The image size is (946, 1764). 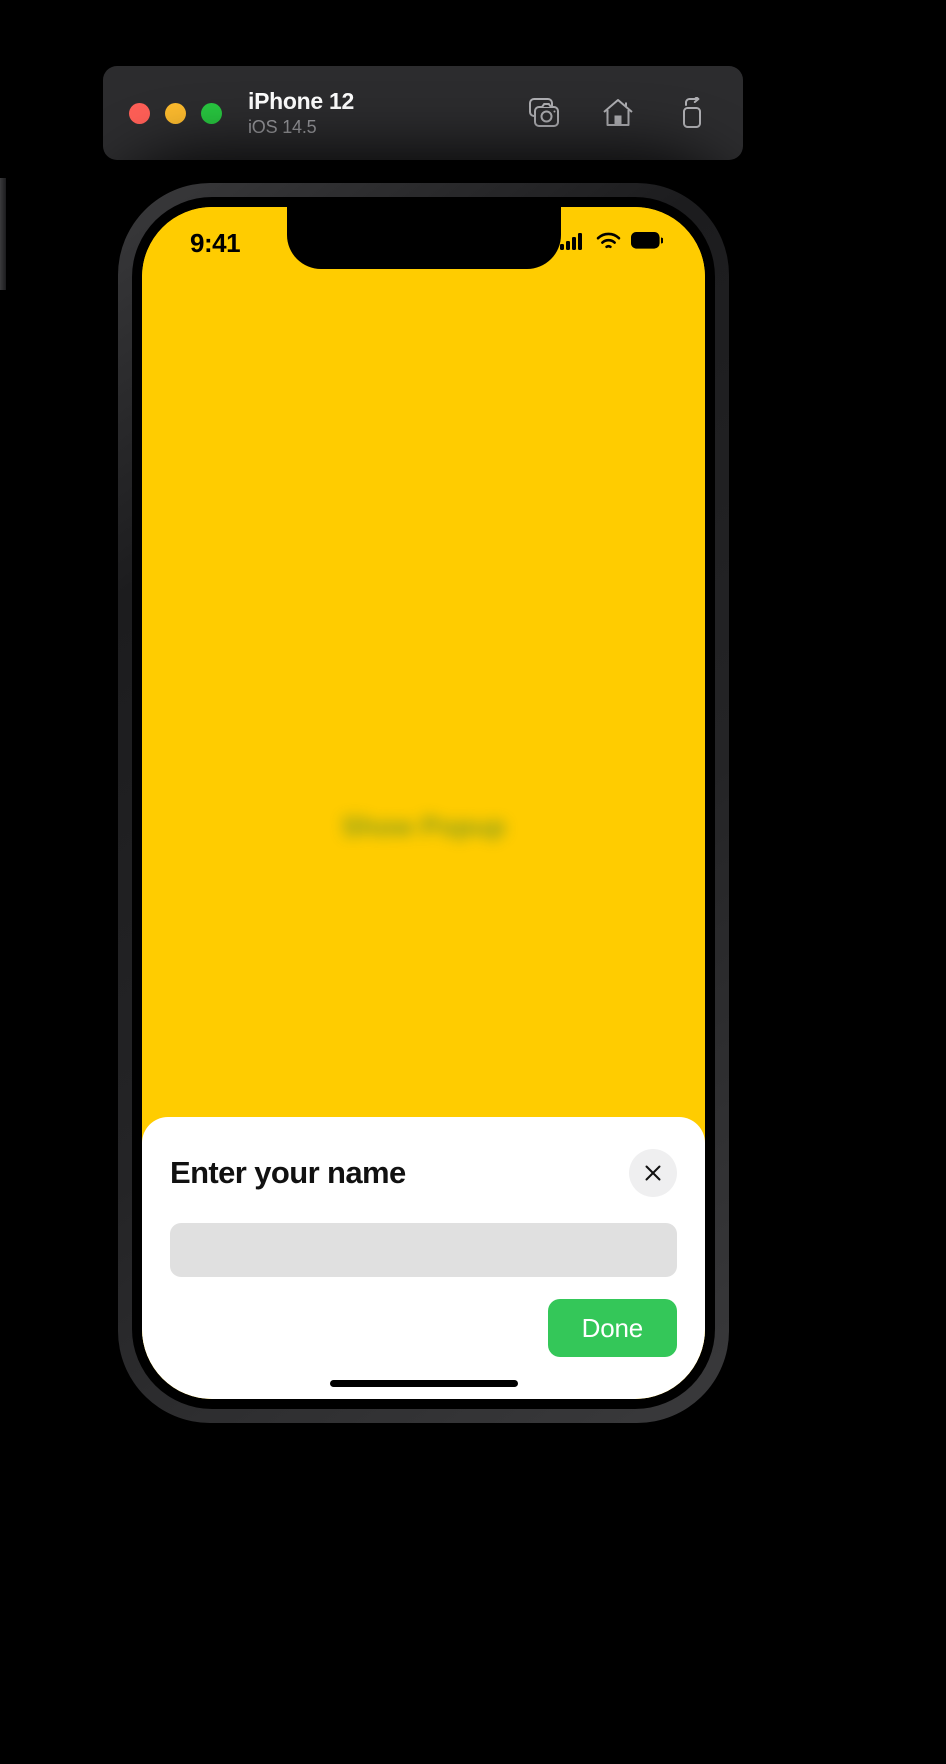 What do you see at coordinates (423, 1383) in the screenshot?
I see `home-indicator` at bounding box center [423, 1383].